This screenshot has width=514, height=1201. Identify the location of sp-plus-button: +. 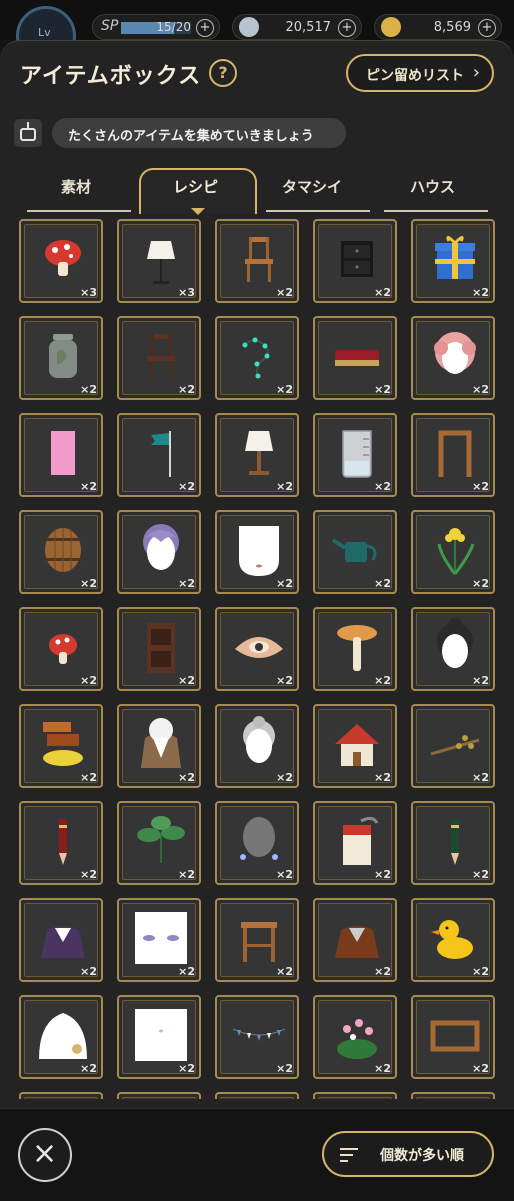
(205, 28).